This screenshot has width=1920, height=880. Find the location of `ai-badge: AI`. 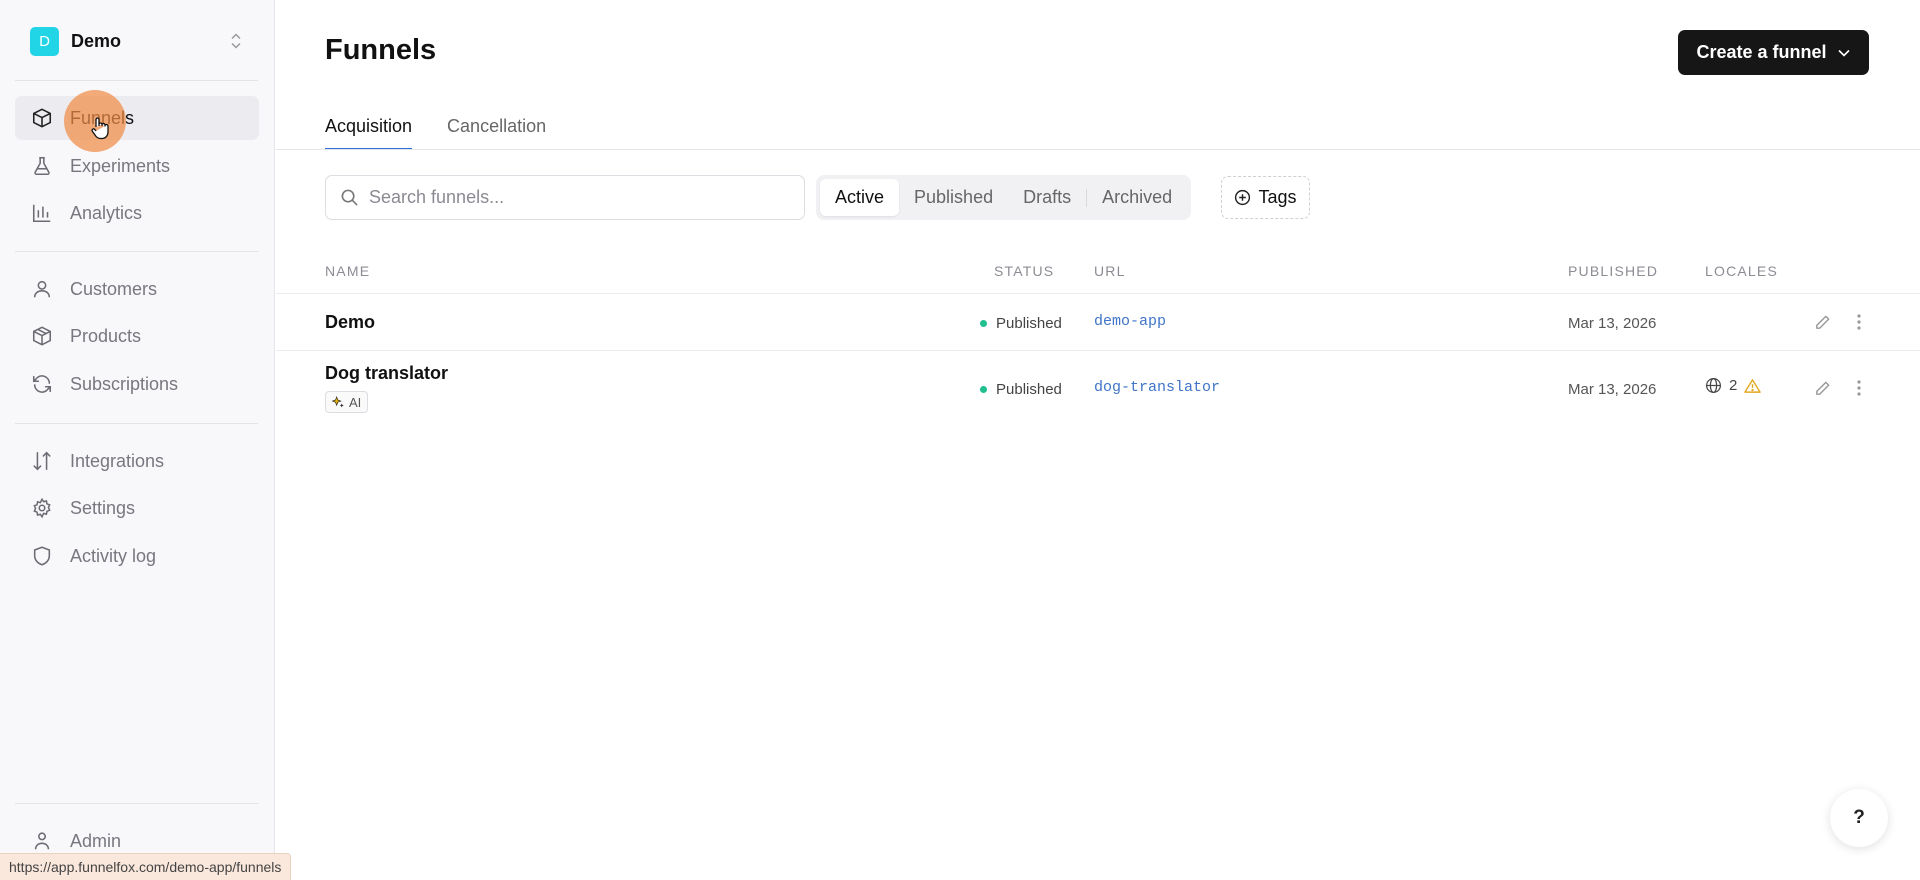

ai-badge: AI is located at coordinates (347, 402).